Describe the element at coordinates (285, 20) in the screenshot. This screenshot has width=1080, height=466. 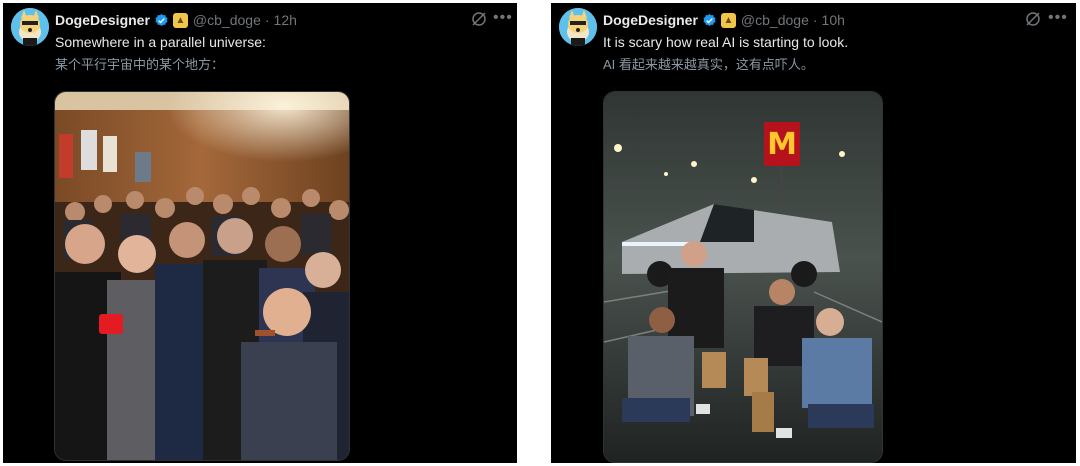
I see `timestamp: 12h` at that location.